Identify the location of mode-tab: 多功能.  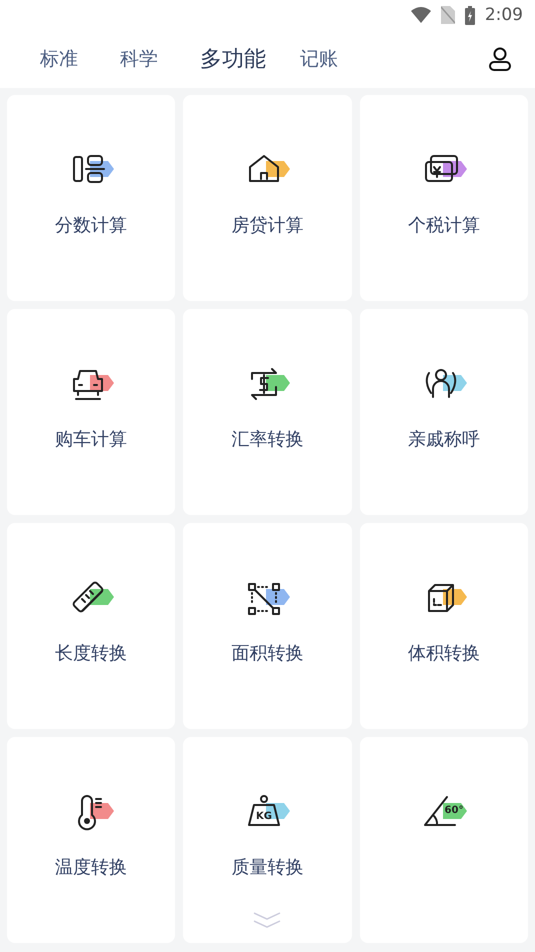
(233, 59).